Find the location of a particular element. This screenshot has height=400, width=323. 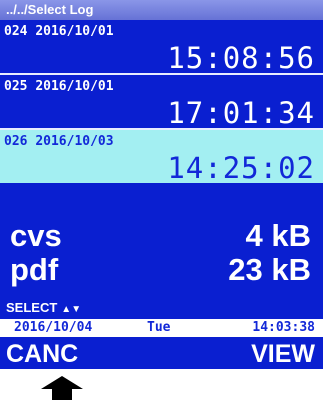

file-size-value: 23 kB is located at coordinates (269, 269).